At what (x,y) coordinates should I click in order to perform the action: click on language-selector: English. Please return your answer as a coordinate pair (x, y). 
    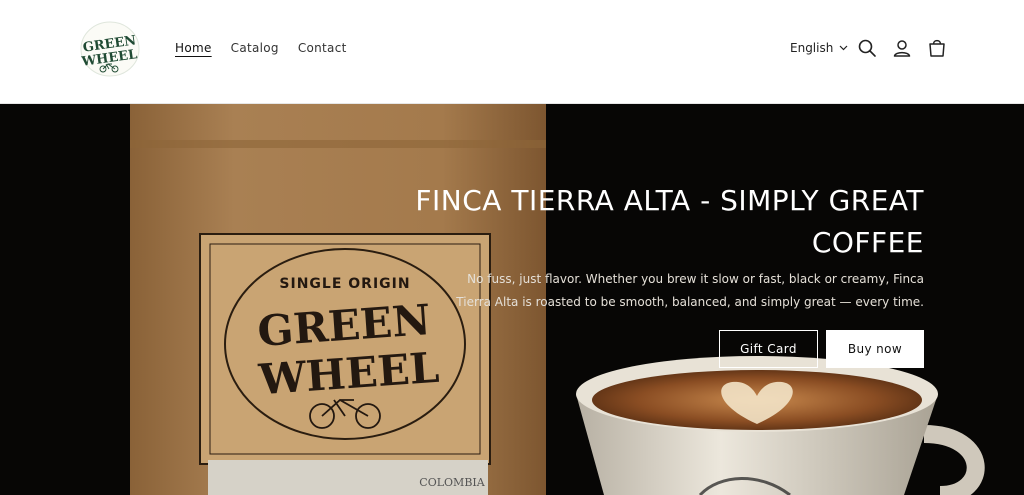
    Looking at the image, I should click on (819, 48).